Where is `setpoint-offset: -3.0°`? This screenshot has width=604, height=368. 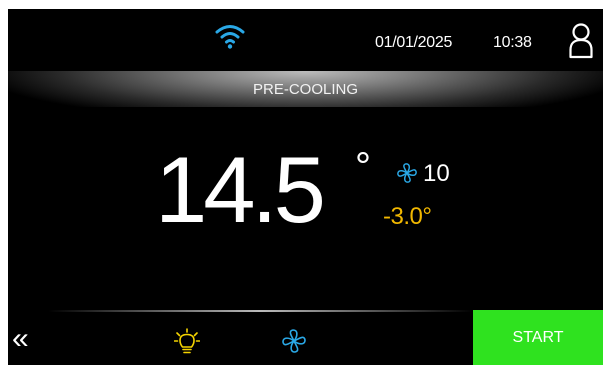
setpoint-offset: -3.0° is located at coordinates (407, 216).